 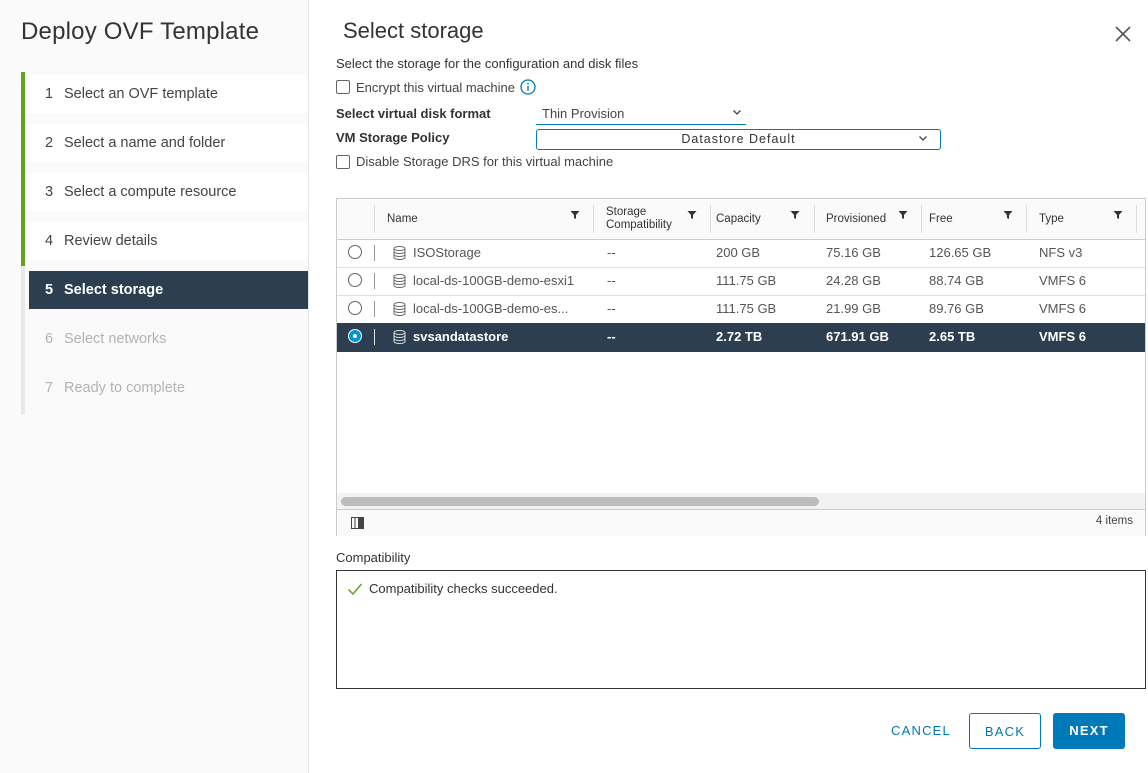 I want to click on step-select-storage: 5 Select storage, so click(x=168, y=290).